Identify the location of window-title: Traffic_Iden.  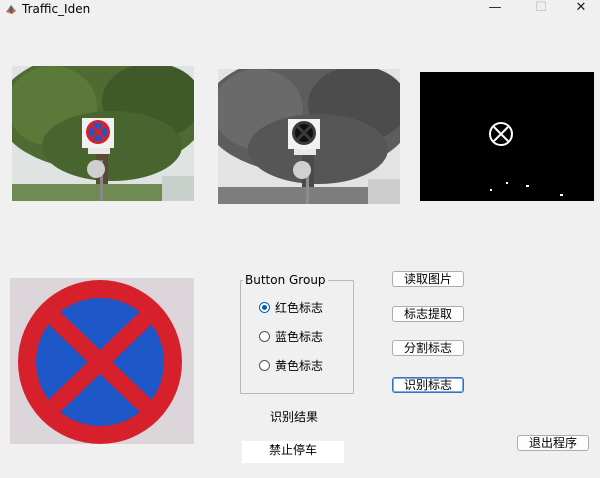
(56, 9).